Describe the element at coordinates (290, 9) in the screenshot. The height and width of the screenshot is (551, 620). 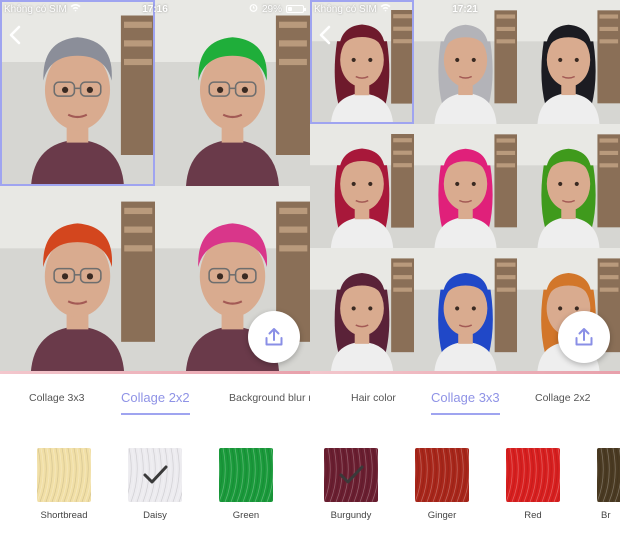
I see `battery-fill` at that location.